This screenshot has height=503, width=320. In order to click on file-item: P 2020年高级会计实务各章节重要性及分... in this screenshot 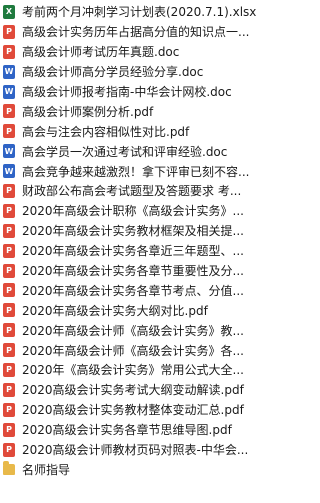, I will do `click(137, 271)`.